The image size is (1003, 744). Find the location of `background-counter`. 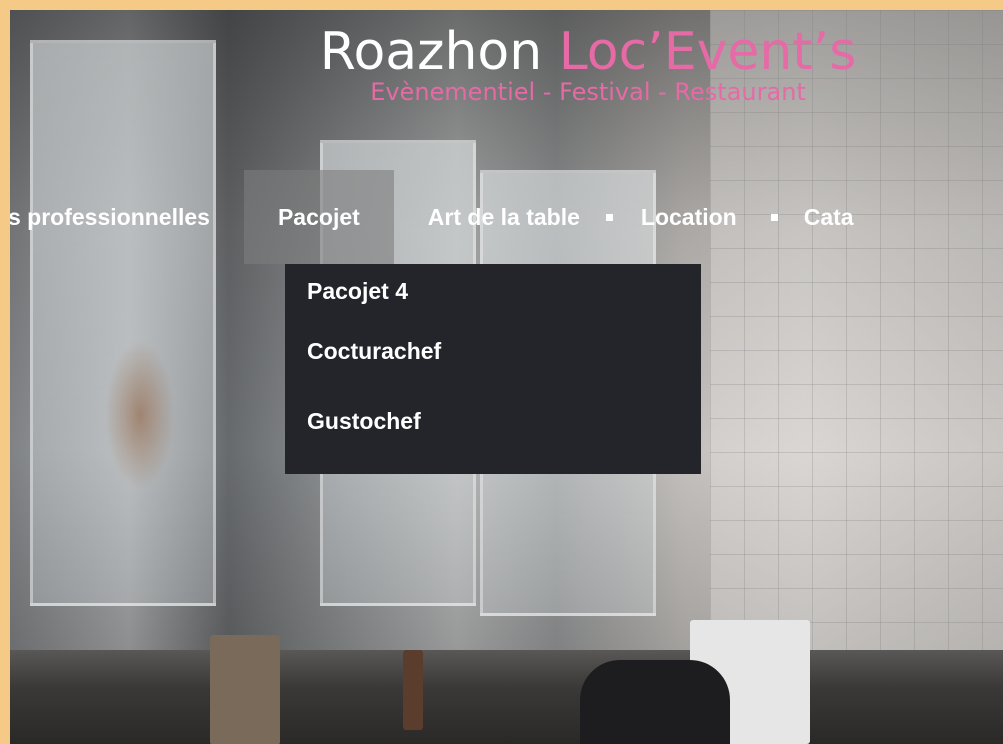

background-counter is located at coordinates (506, 697).